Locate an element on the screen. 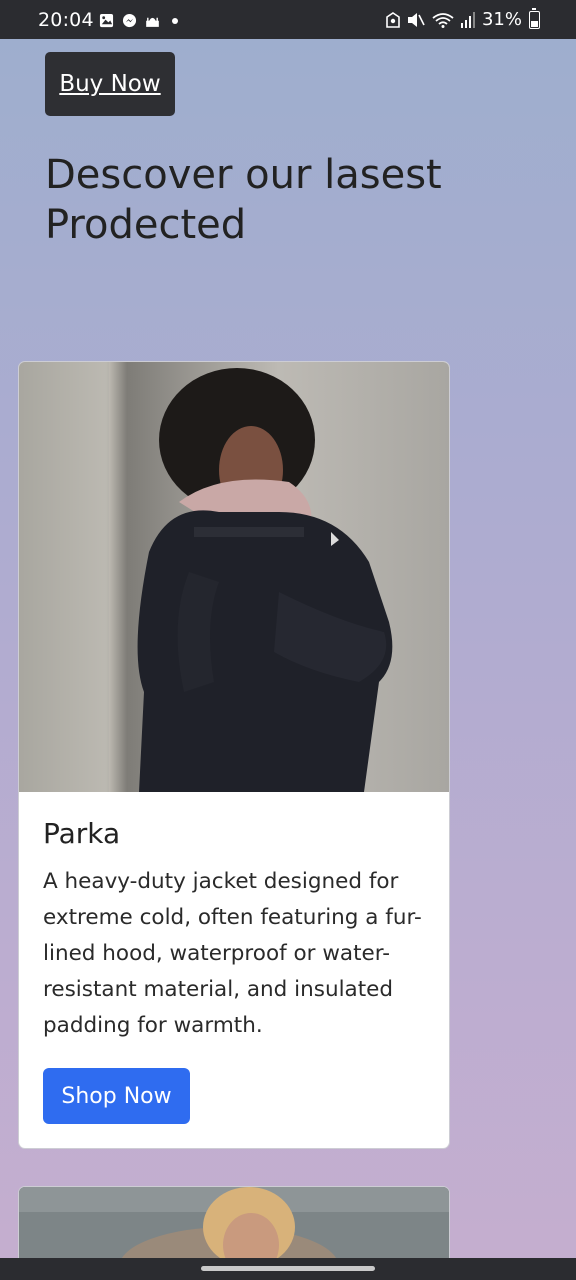  status-bar: 20:04 31% is located at coordinates (288, 19).